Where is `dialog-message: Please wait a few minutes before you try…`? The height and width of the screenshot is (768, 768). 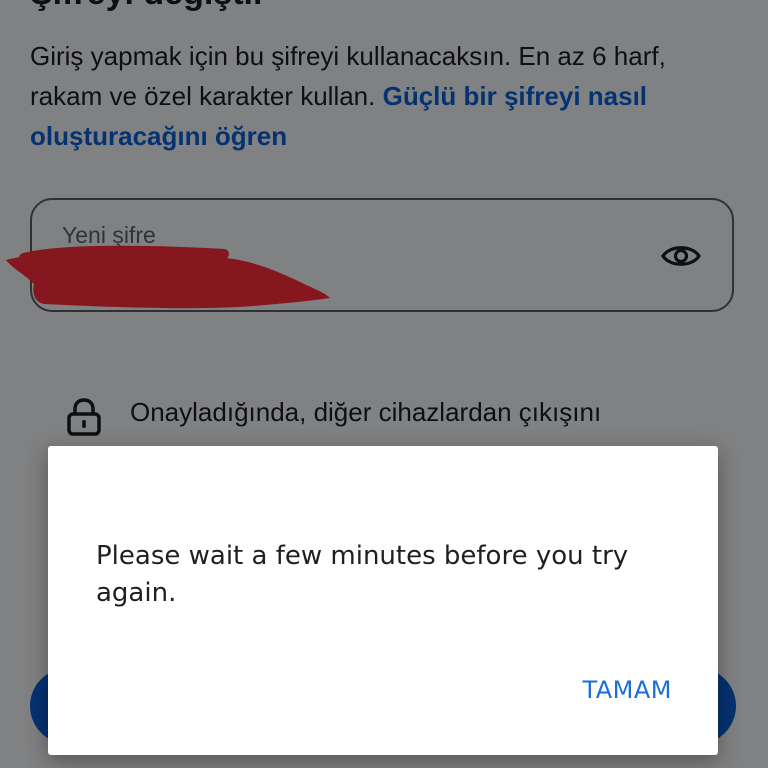
dialog-message: Please wait a few minutes before you try… is located at coordinates (362, 574).